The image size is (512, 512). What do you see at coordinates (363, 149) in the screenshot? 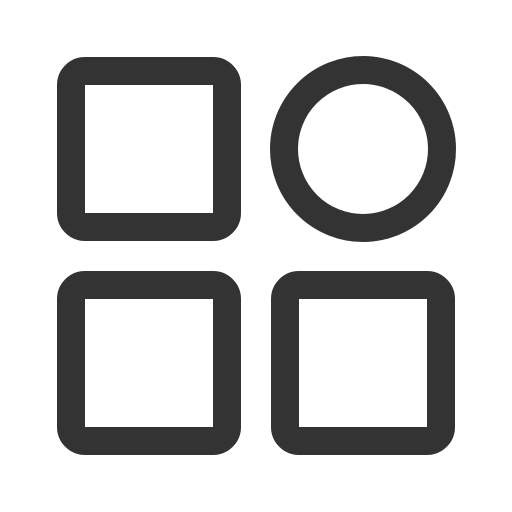
I see `top-right-circle-shape` at bounding box center [363, 149].